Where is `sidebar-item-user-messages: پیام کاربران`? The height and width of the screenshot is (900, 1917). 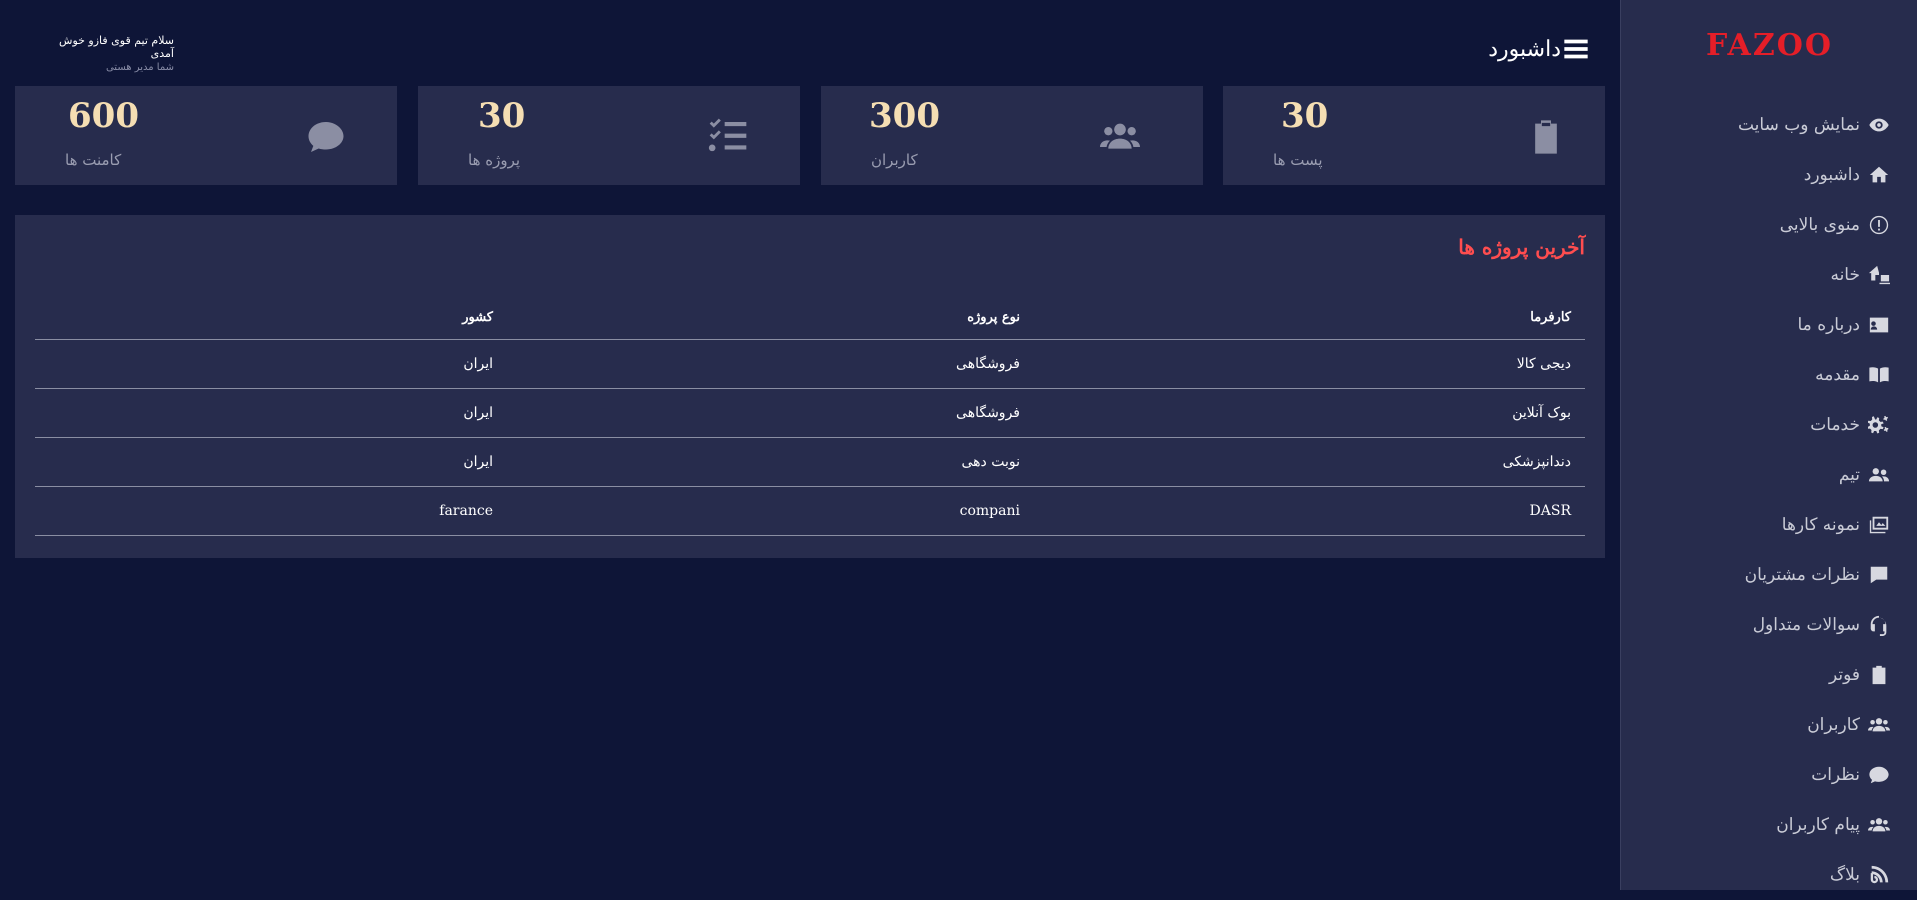
sidebar-item-user-messages: پیام کاربران is located at coordinates (1762, 825).